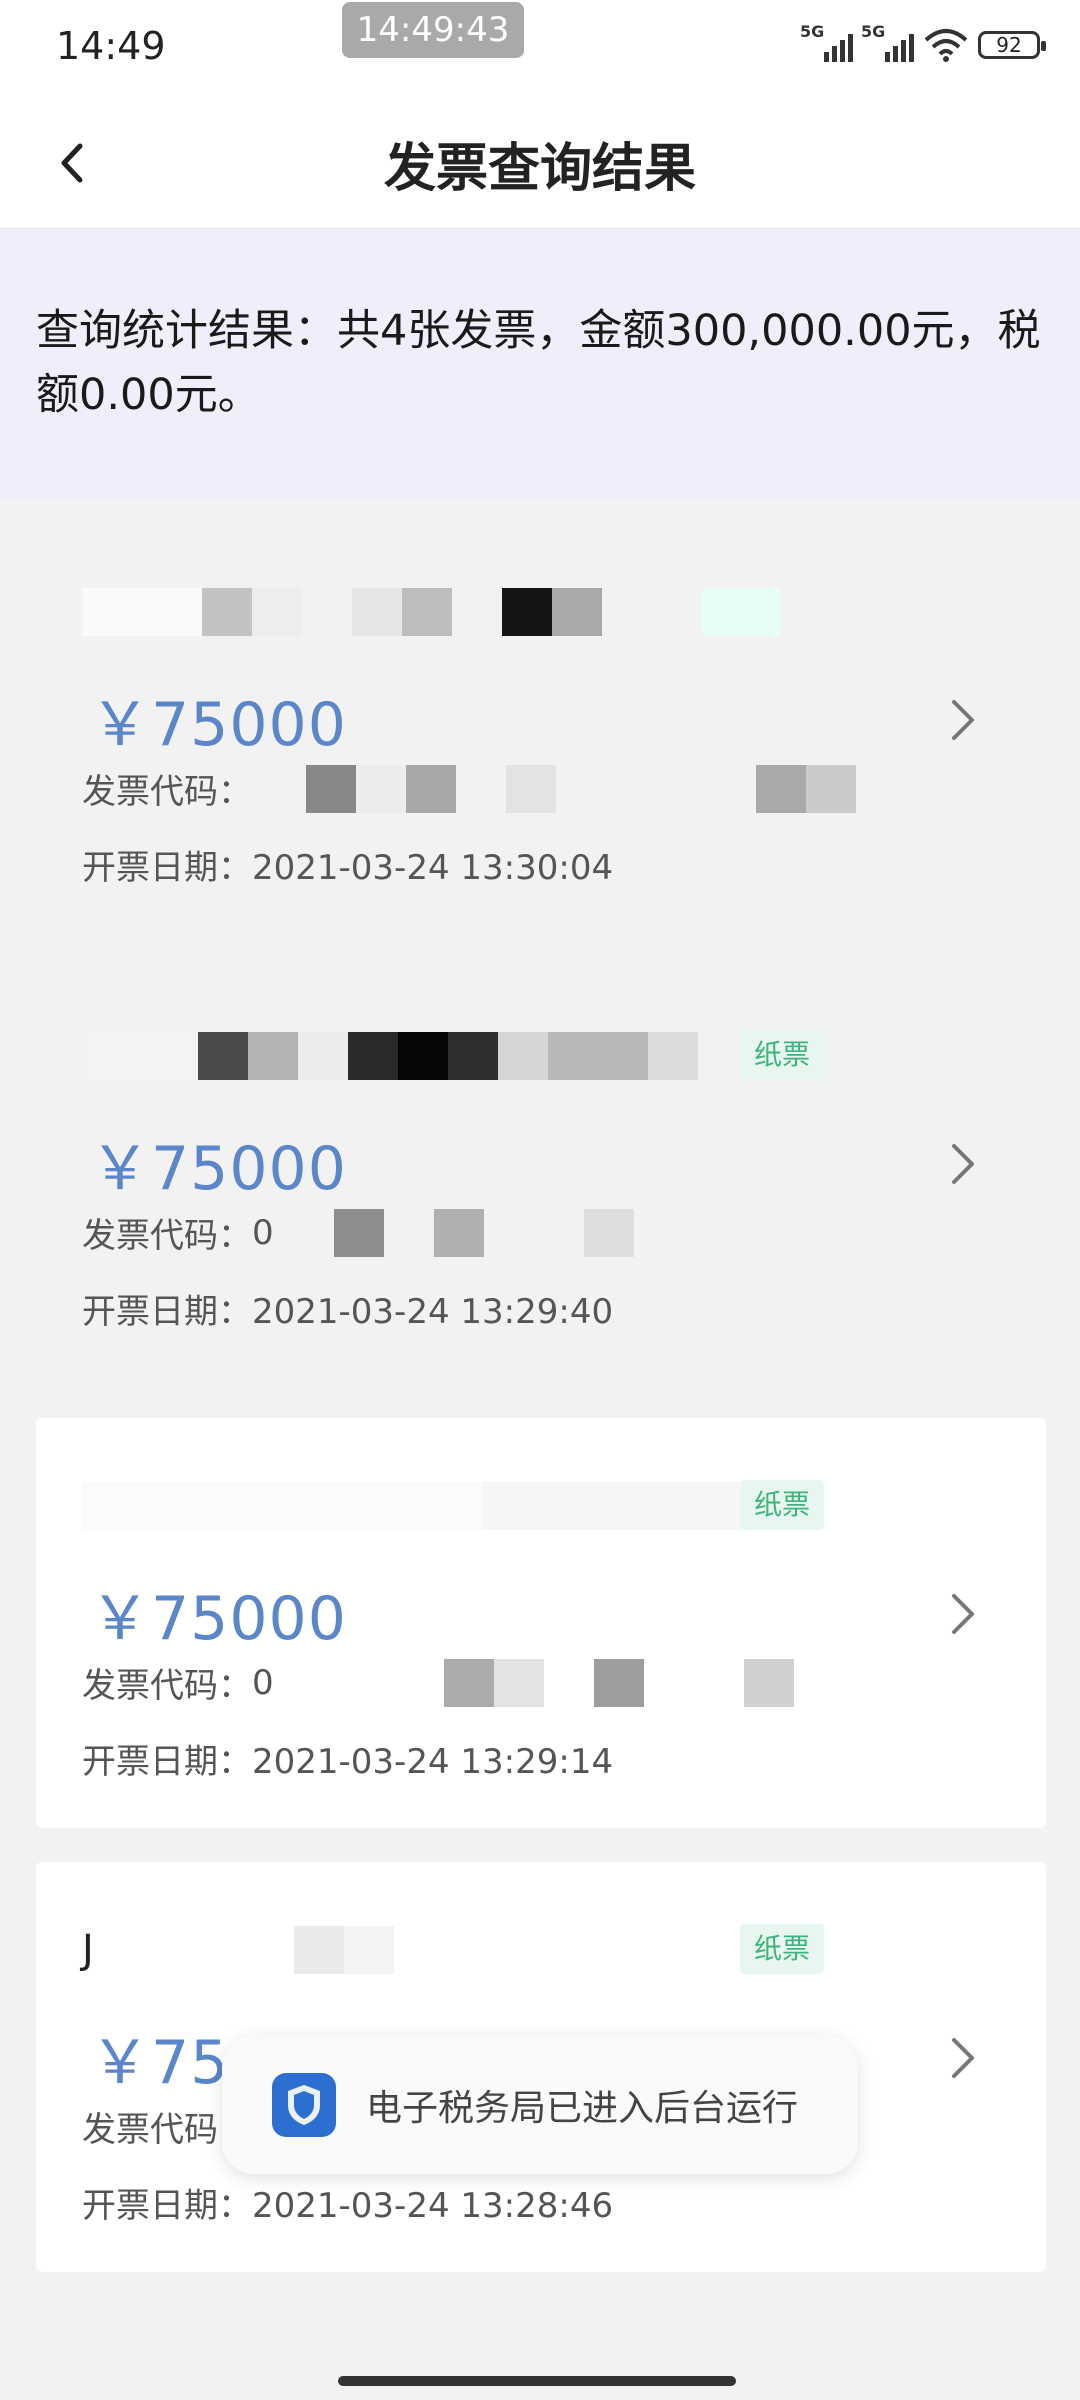 The image size is (1080, 2400). I want to click on invoice-code: 发票代码, so click(150, 2126).